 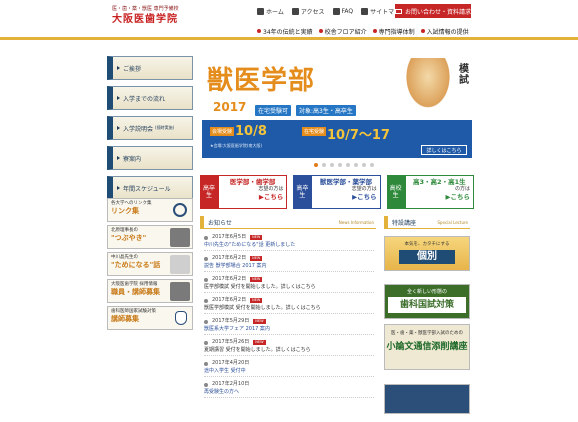 I want to click on banner-tweets: 北原理事長の "つぶやき", so click(x=150, y=237).